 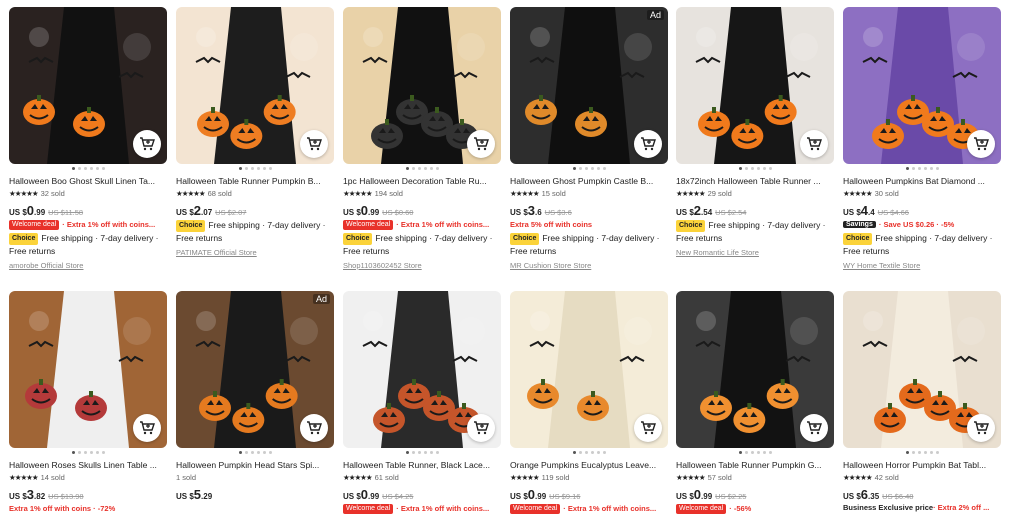 I want to click on store-link: WY Home Textile Store, so click(x=922, y=265).